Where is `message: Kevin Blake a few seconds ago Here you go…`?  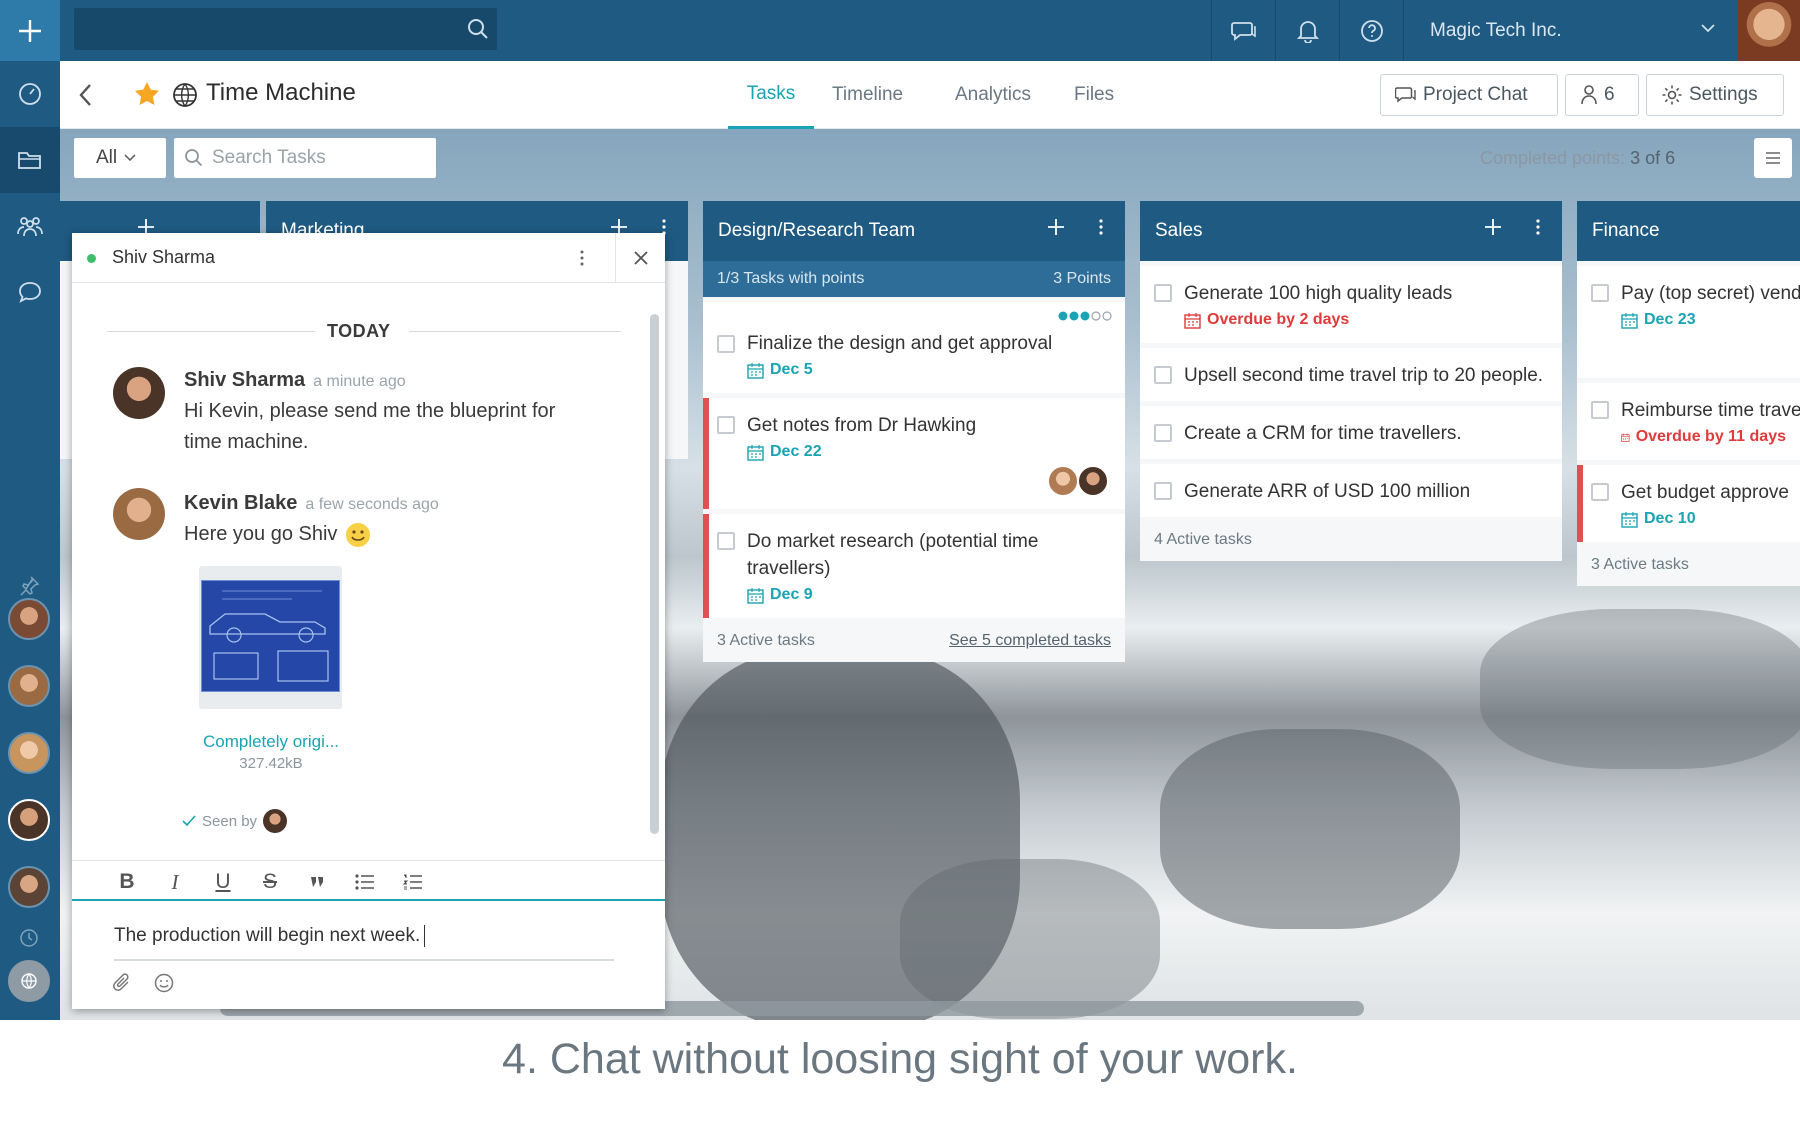
message: Kevin Blake a few seconds ago Here you go… is located at coordinates (311, 521).